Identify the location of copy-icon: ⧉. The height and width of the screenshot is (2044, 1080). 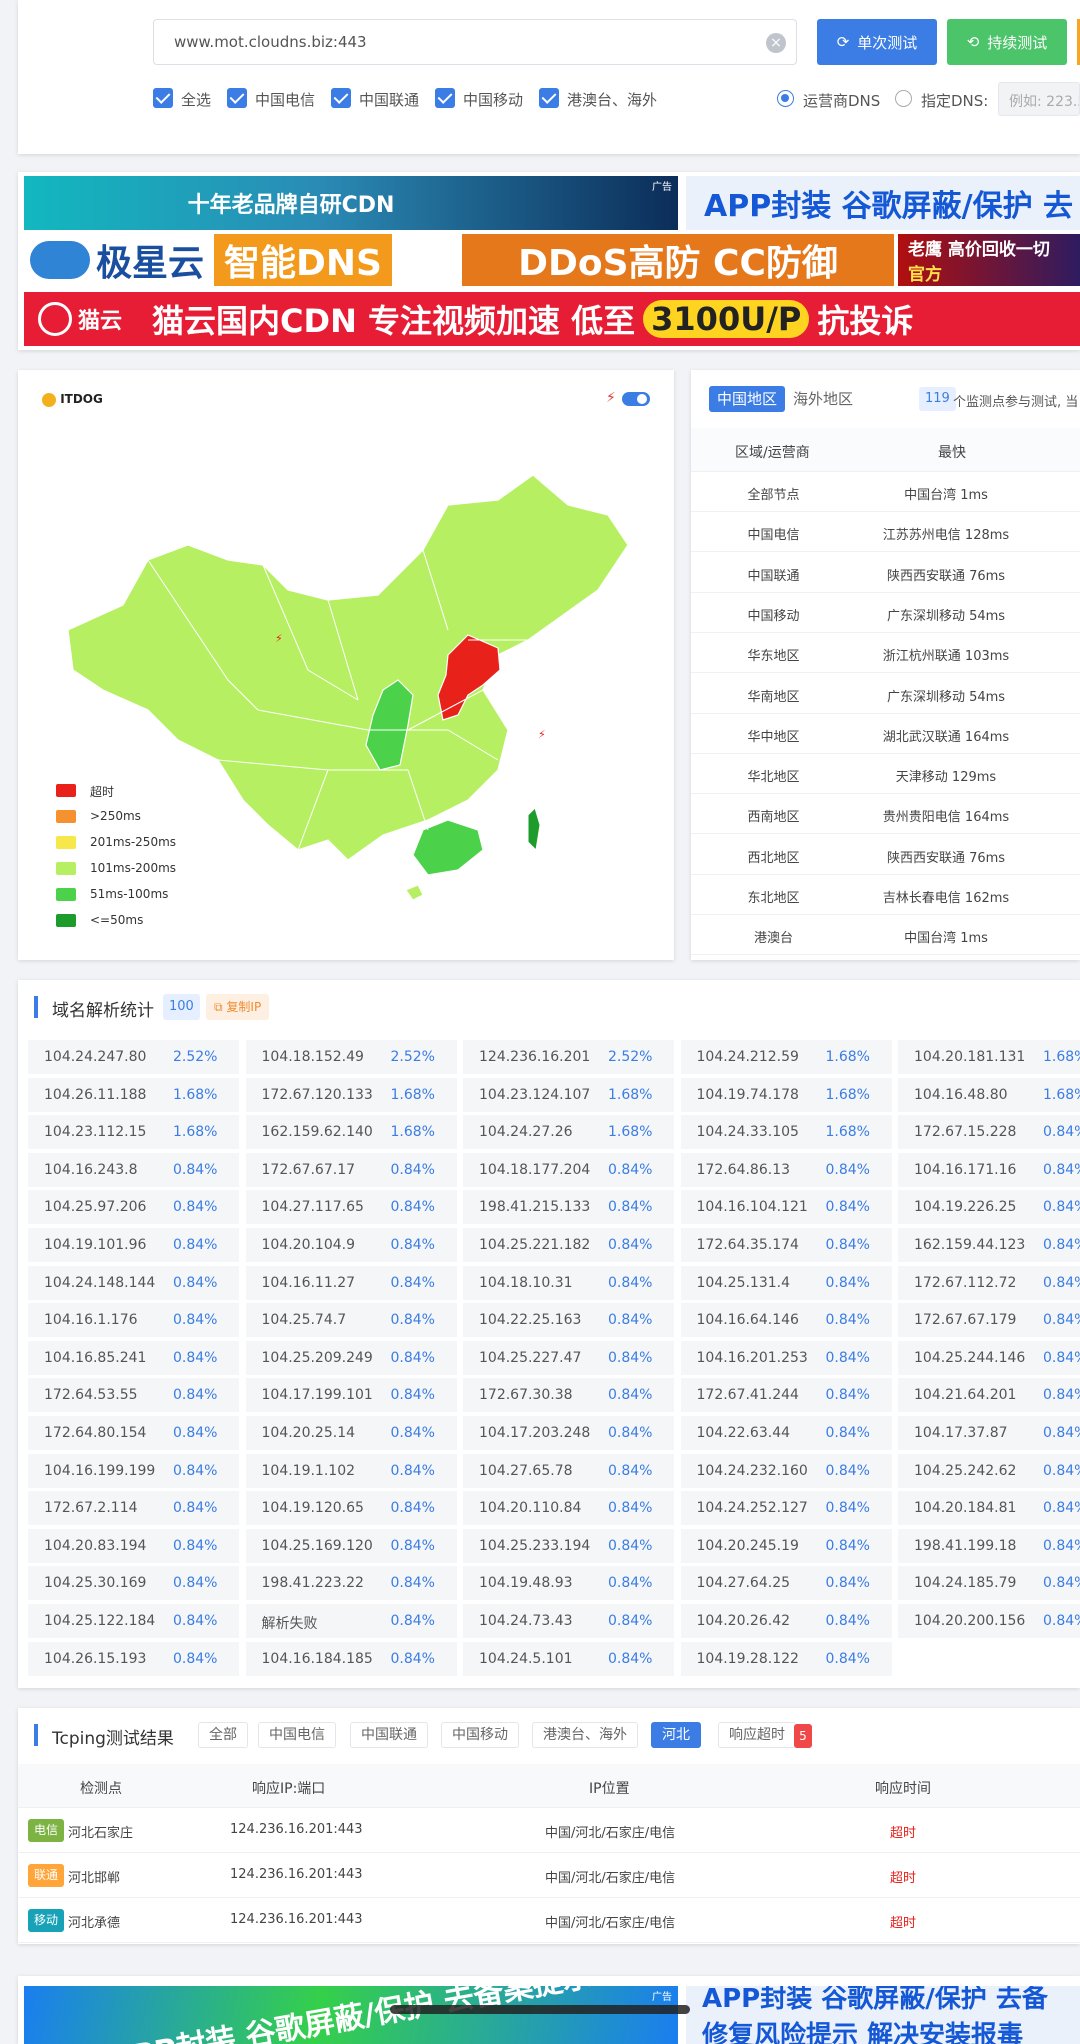
(218, 1007).